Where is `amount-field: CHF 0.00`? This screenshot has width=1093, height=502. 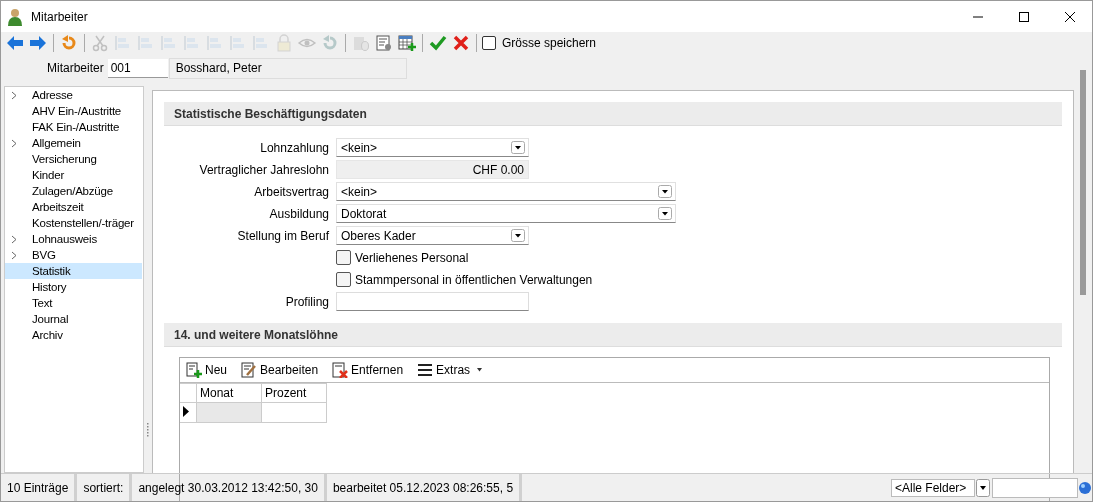 amount-field: CHF 0.00 is located at coordinates (432, 169).